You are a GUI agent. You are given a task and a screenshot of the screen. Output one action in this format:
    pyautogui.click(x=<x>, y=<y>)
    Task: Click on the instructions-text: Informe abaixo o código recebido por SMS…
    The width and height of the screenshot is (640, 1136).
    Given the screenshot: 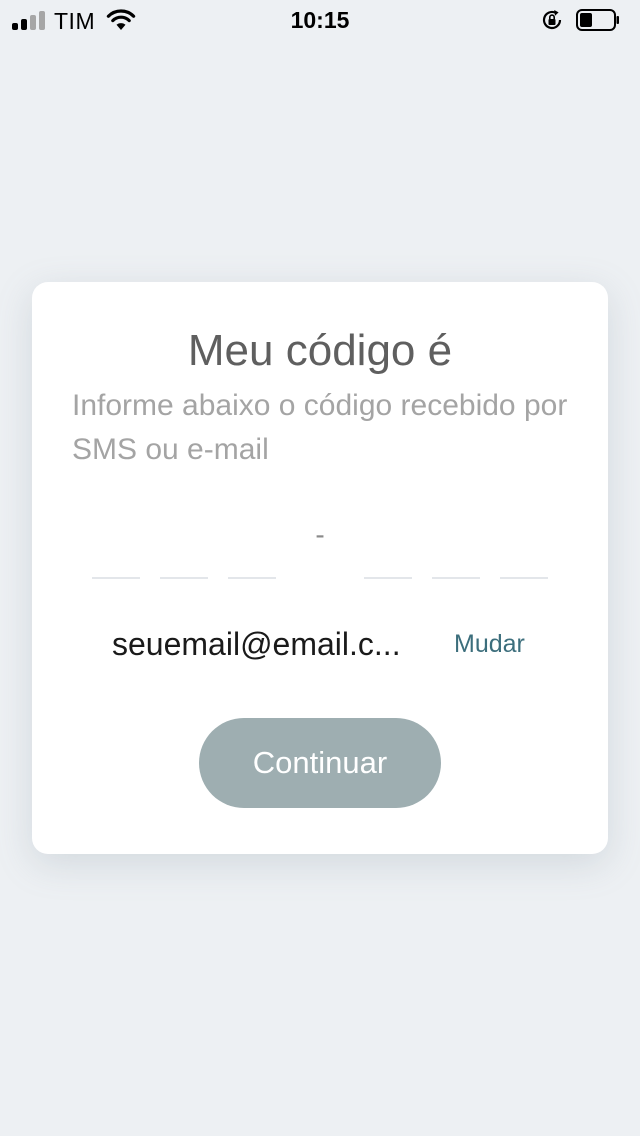 What is the action you would take?
    pyautogui.click(x=320, y=427)
    